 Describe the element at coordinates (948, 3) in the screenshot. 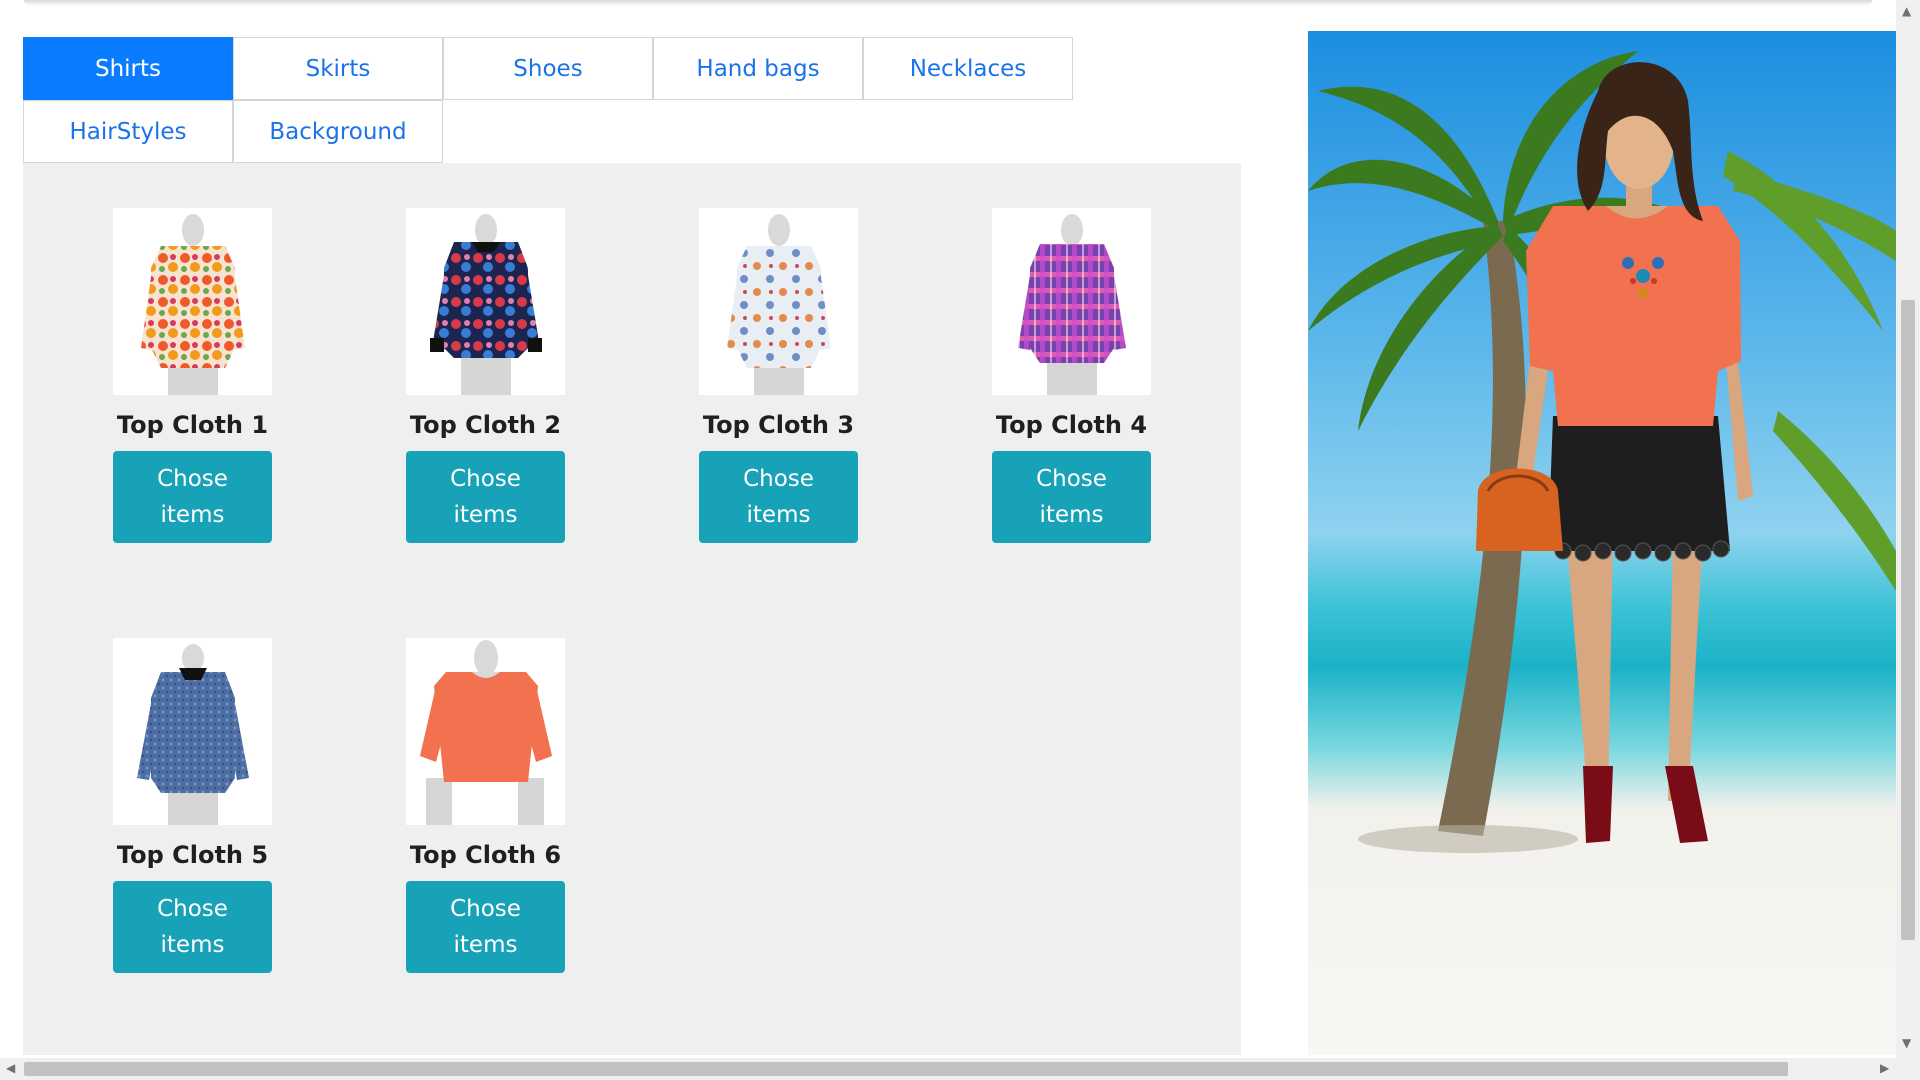

I see `top-shadow` at that location.